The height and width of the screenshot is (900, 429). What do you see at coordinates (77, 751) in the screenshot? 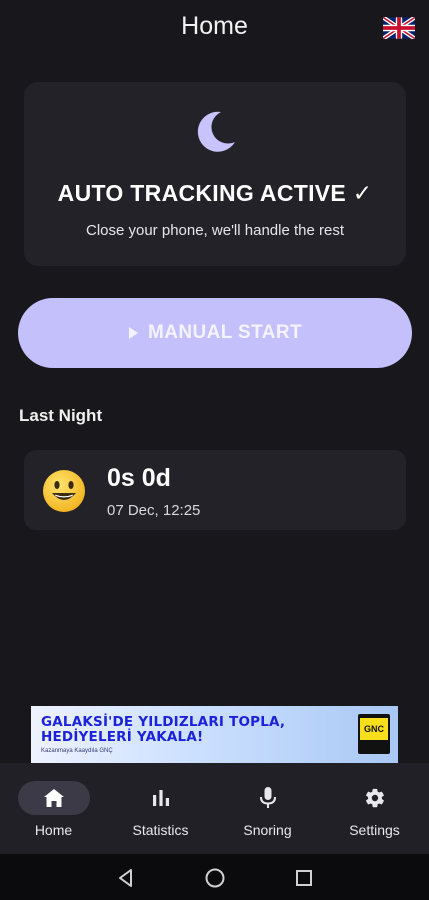
I see `ad-small-text: Kazanmaya Kaaydıla GNÇ` at bounding box center [77, 751].